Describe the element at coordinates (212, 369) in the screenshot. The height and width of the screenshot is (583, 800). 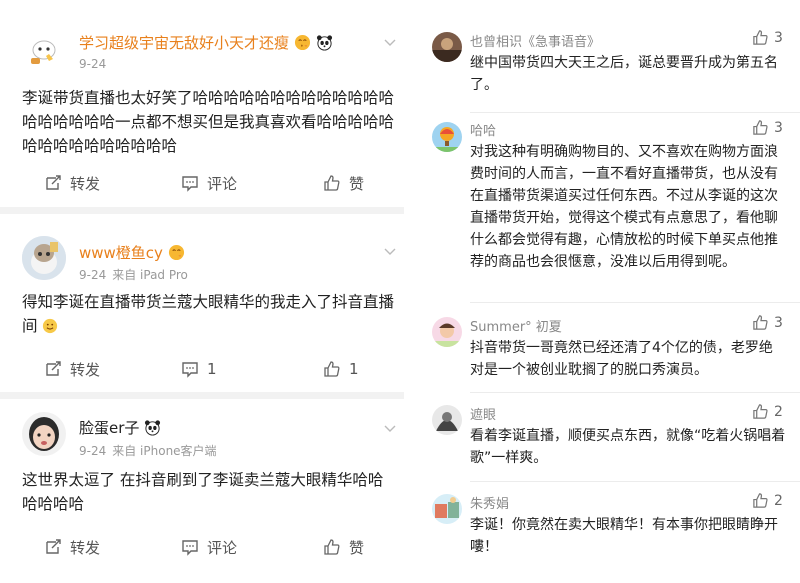
I see `comment-count: 1` at that location.